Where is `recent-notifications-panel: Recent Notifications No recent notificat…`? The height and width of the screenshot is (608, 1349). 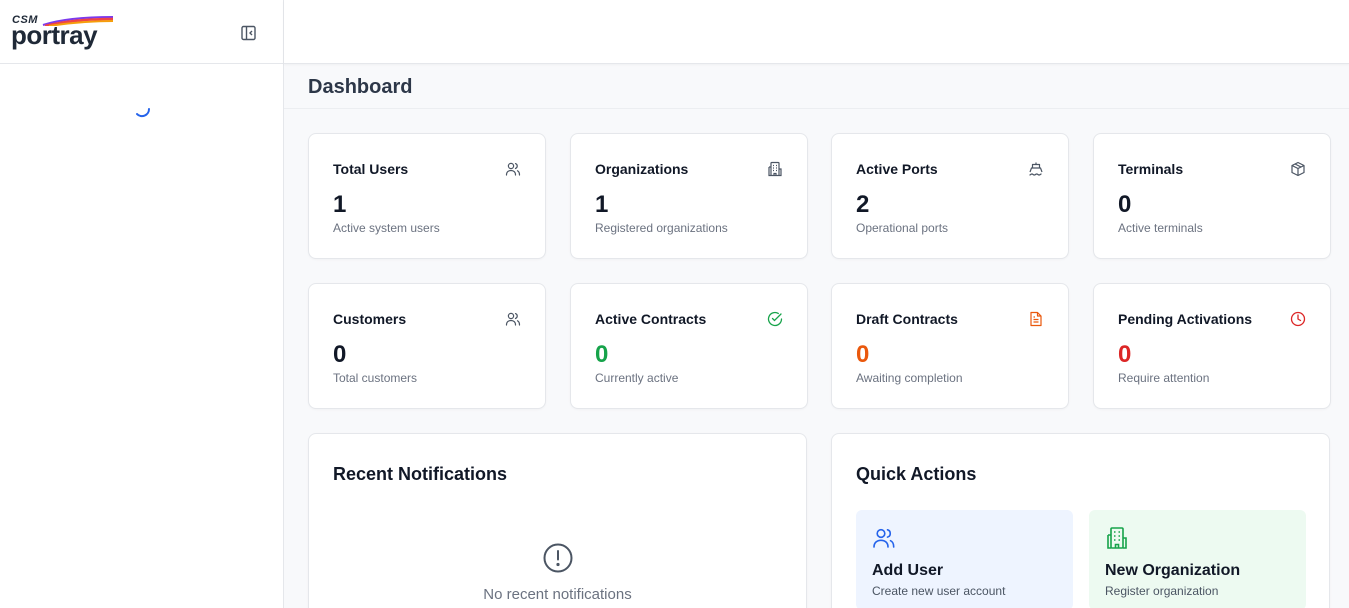 recent-notifications-panel: Recent Notifications No recent notificat… is located at coordinates (557, 520).